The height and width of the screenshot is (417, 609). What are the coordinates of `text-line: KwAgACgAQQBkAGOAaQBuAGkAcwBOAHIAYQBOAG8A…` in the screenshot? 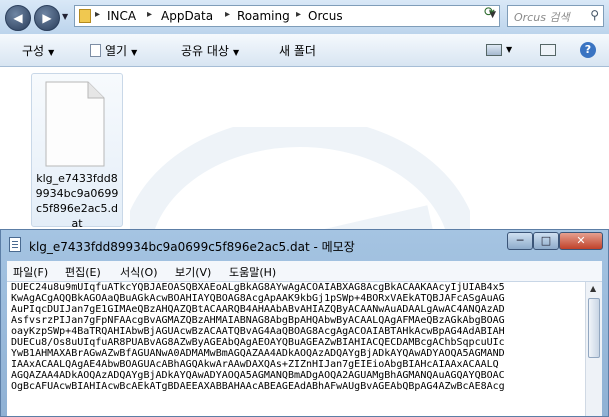 It's located at (258, 298).